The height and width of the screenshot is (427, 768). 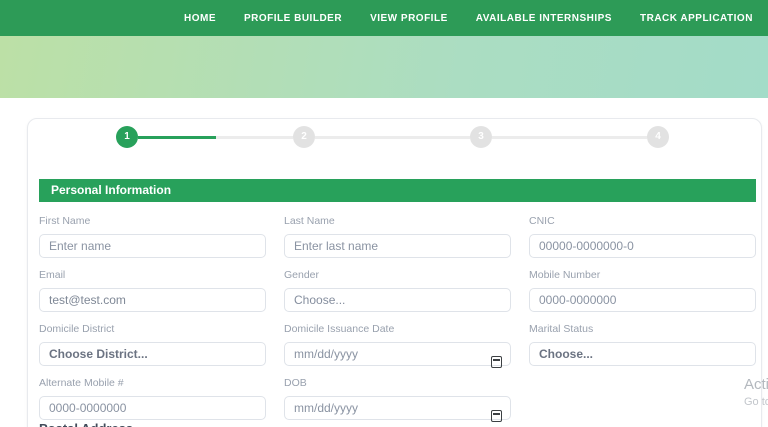 I want to click on field-cnic: CNIC, so click(x=642, y=236).